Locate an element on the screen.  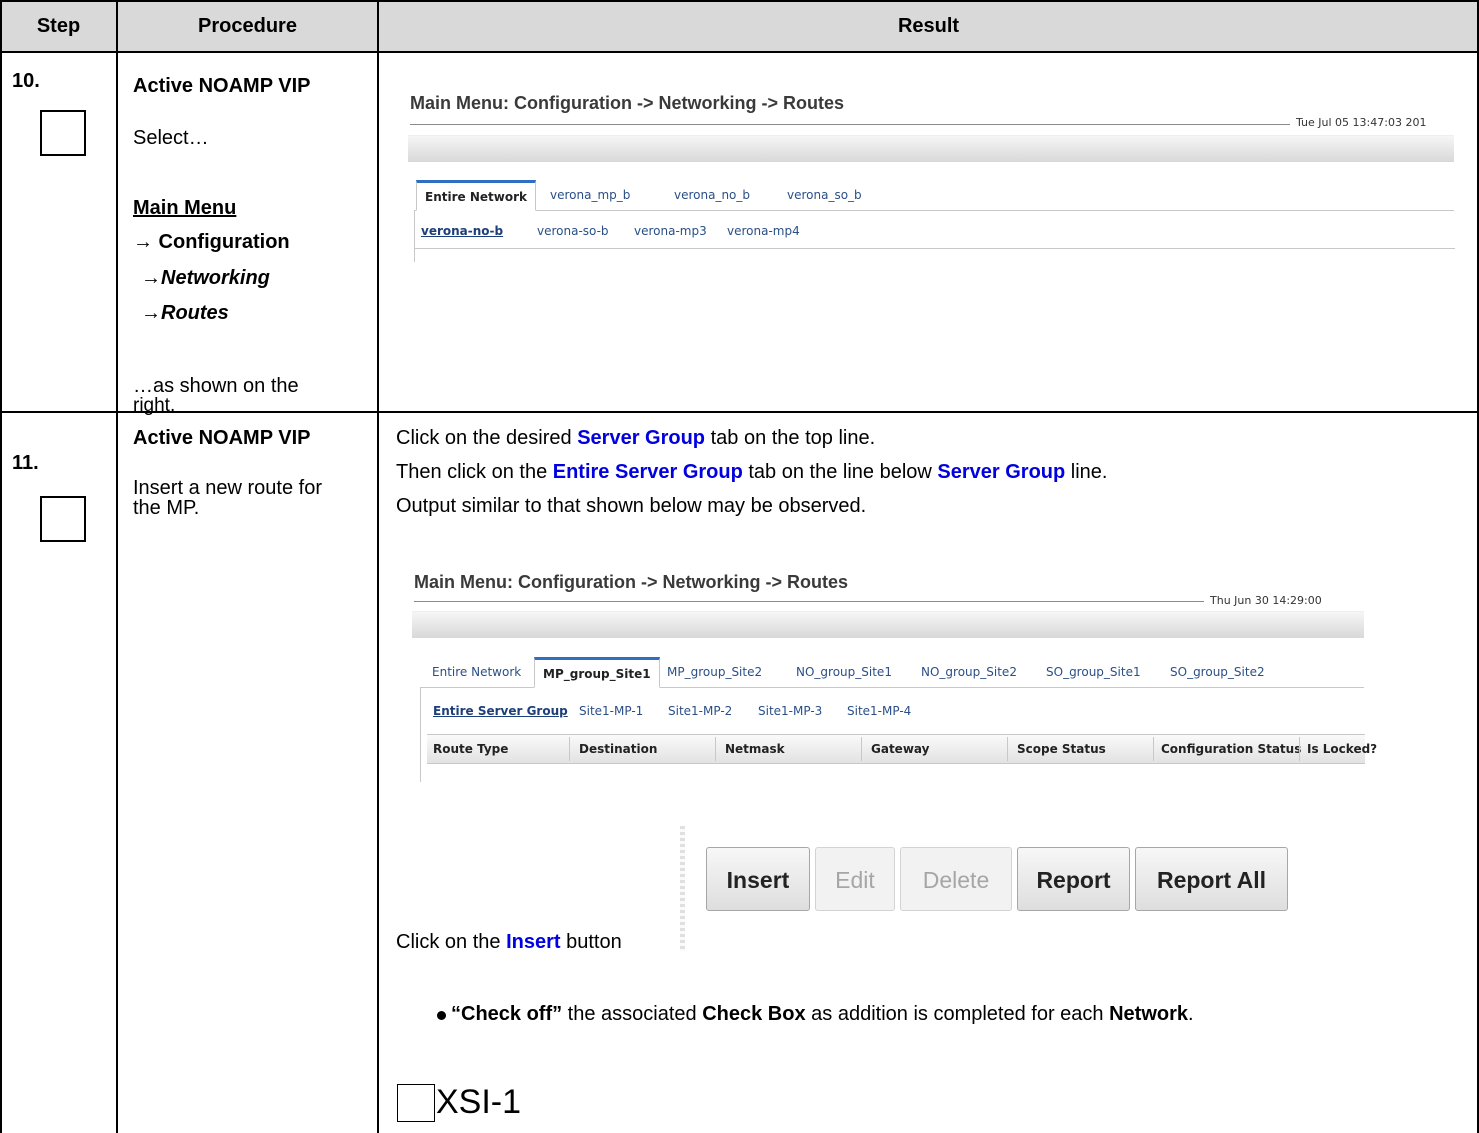
subtab-site1-mp-3: Site1-MP-3 is located at coordinates (790, 711).